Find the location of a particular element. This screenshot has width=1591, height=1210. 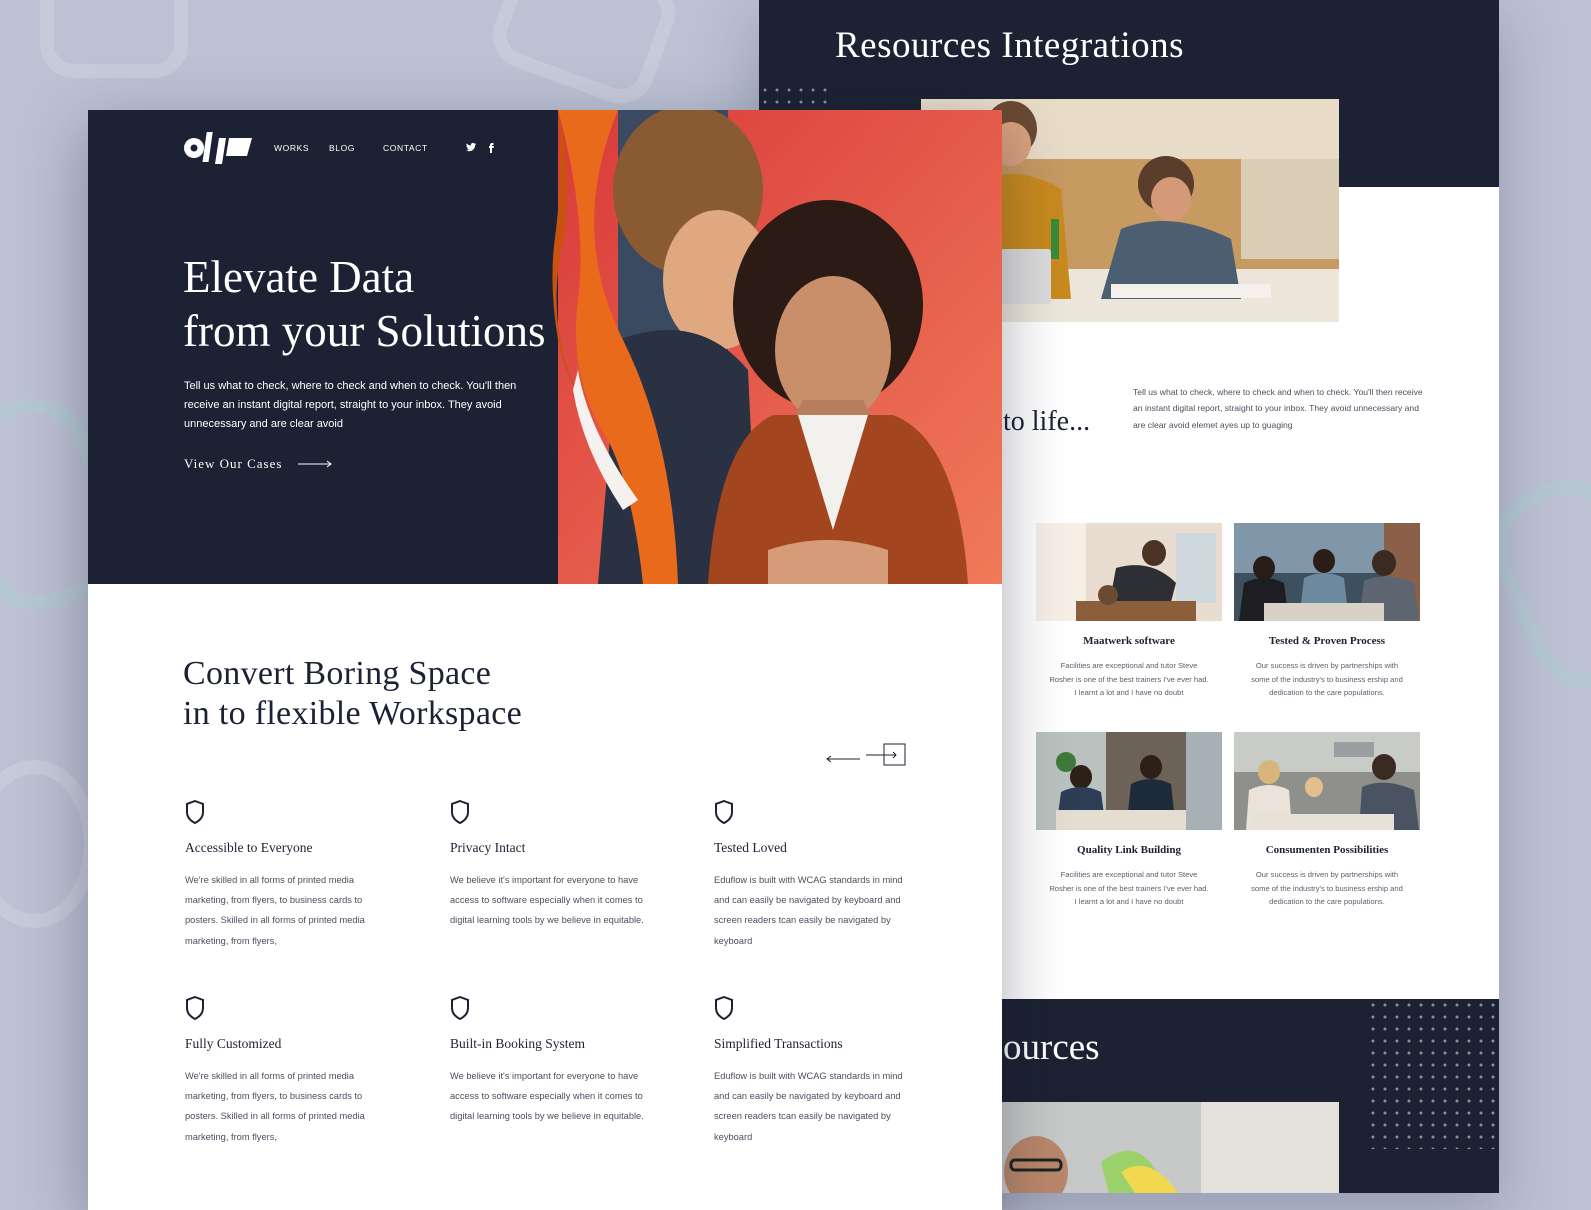

feature-title: Privacy Intact is located at coordinates (488, 847).